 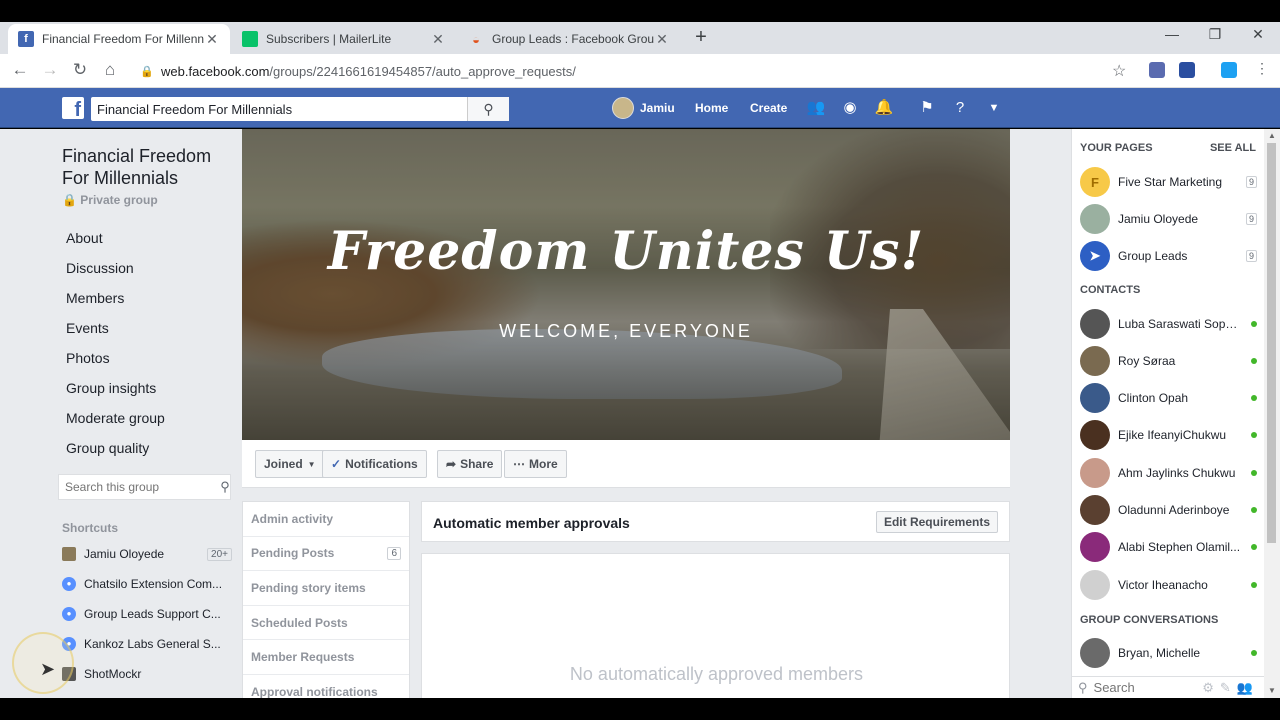 I want to click on friend-requests-icon: 👥, so click(x=816, y=108).